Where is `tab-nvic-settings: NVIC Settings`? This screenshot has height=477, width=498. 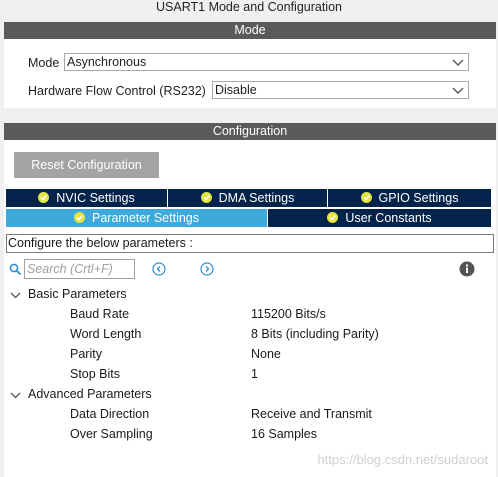
tab-nvic-settings: NVIC Settings is located at coordinates (86, 198).